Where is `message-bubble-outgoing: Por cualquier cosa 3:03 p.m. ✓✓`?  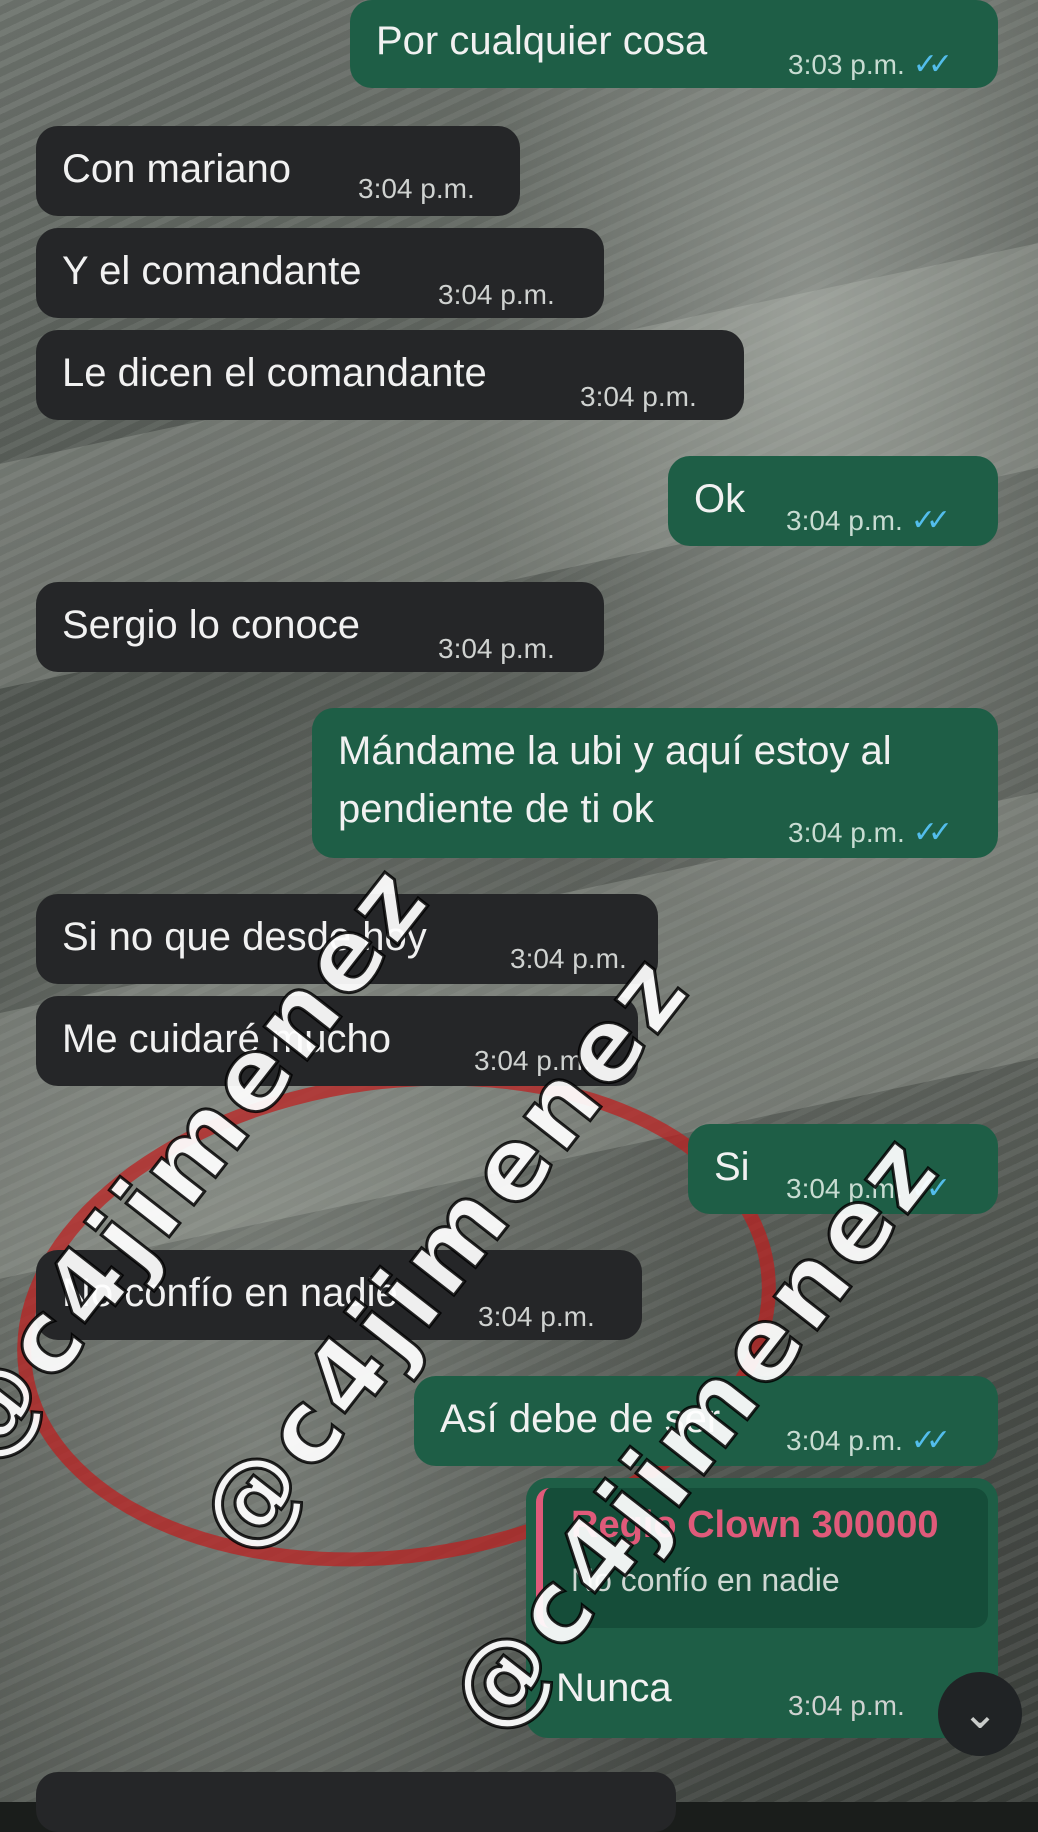 message-bubble-outgoing: Por cualquier cosa 3:03 p.m. ✓✓ is located at coordinates (674, 44).